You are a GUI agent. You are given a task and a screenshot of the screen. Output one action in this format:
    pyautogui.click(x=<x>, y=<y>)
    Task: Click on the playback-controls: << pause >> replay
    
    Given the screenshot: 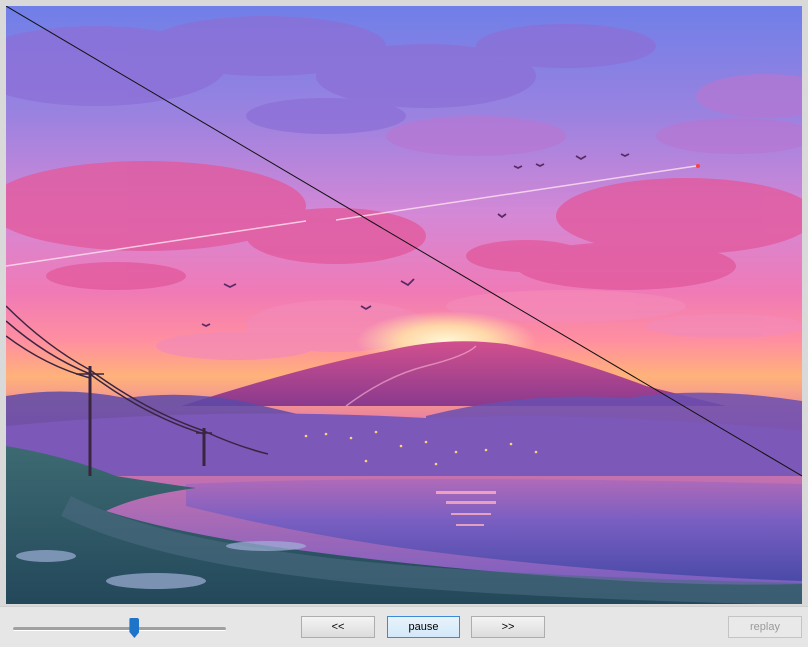 What is the action you would take?
    pyautogui.click(x=404, y=626)
    